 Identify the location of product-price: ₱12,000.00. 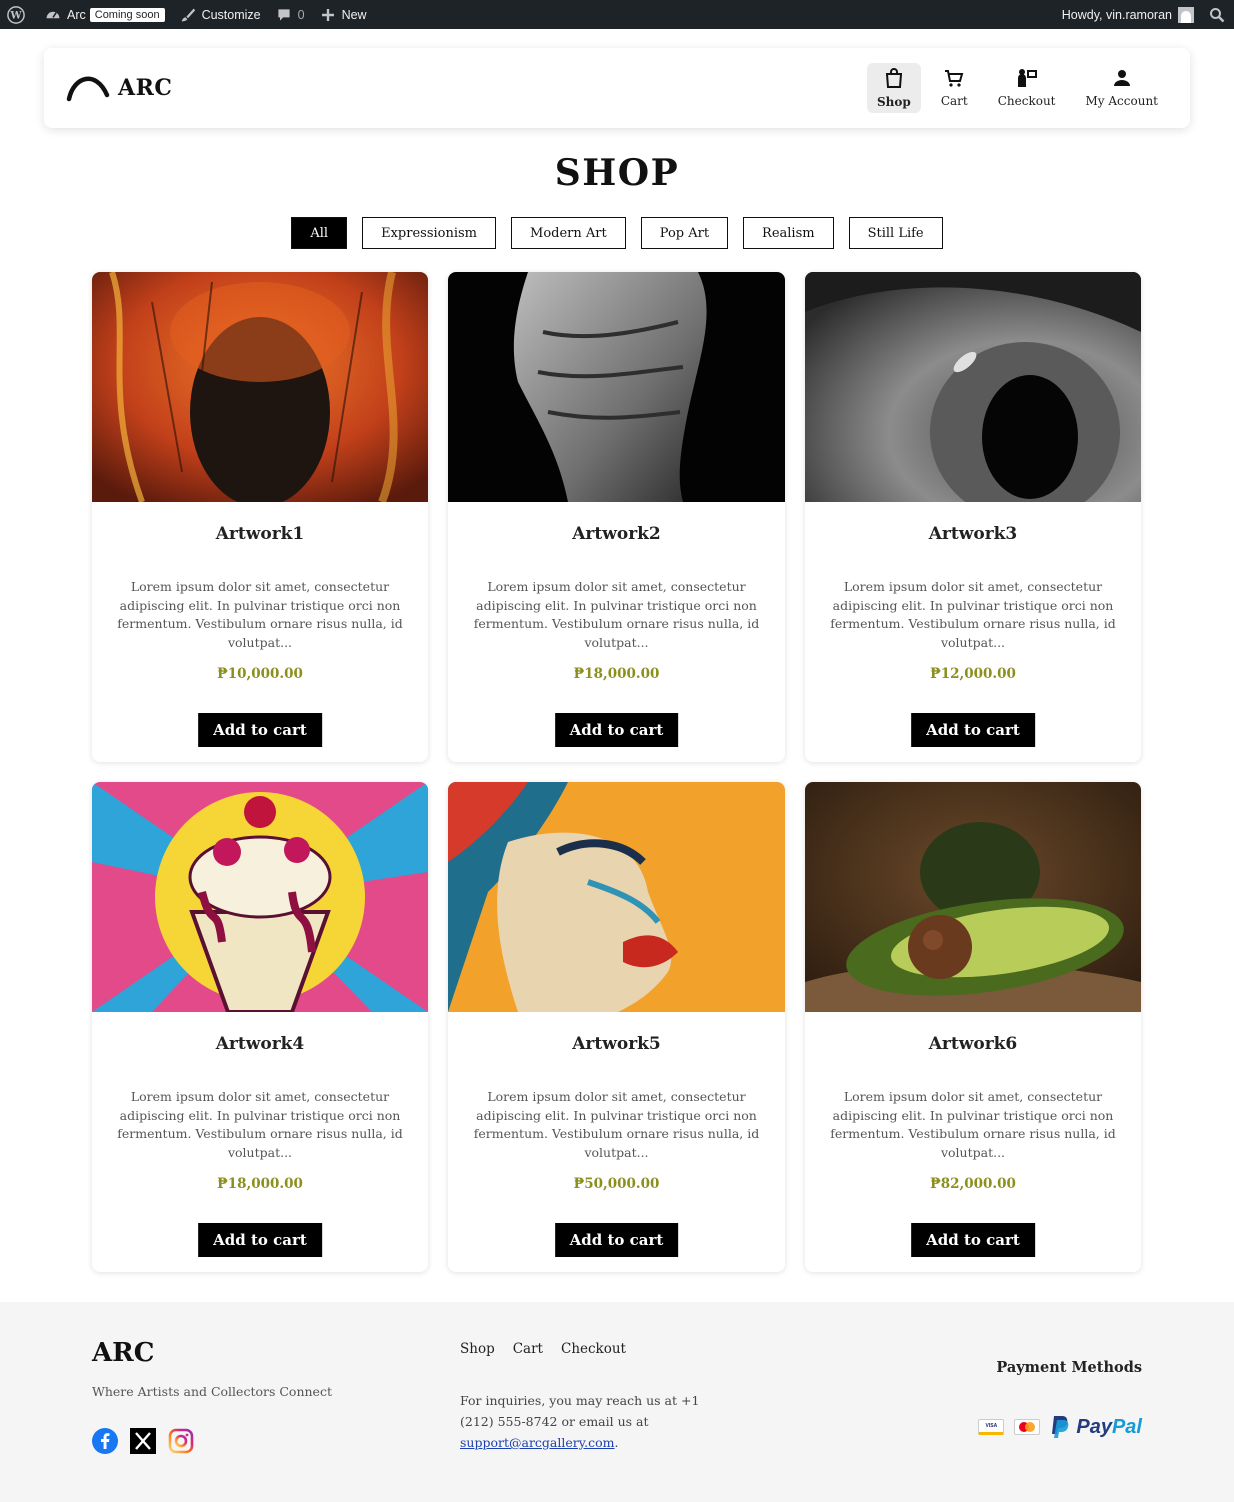
(973, 674).